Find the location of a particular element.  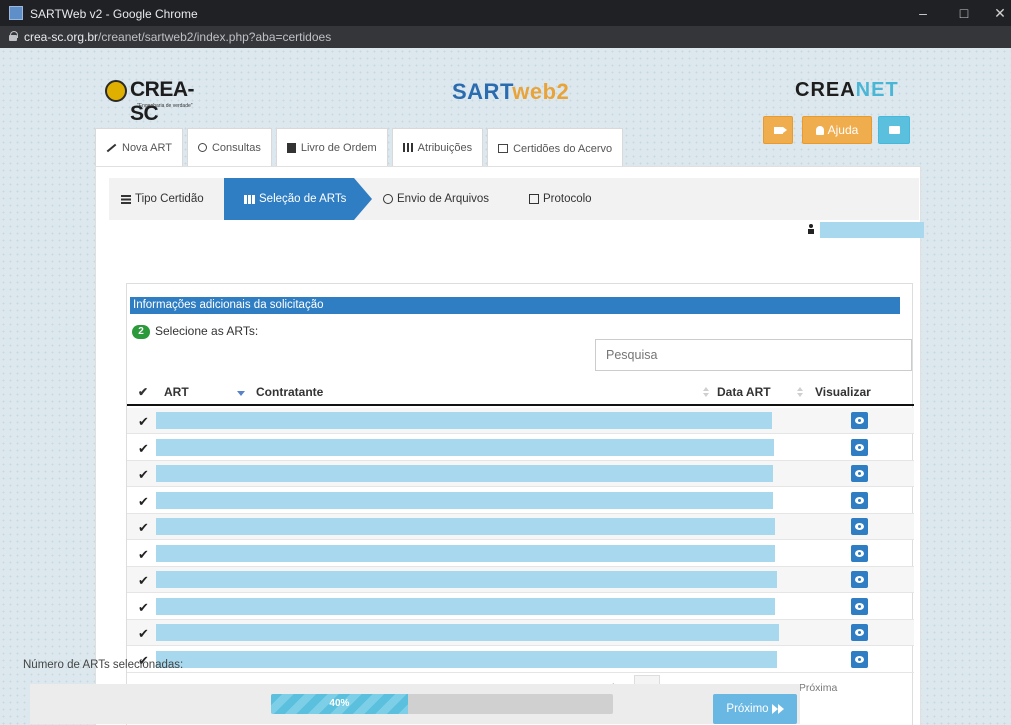

crea-seal-icon is located at coordinates (116, 91).